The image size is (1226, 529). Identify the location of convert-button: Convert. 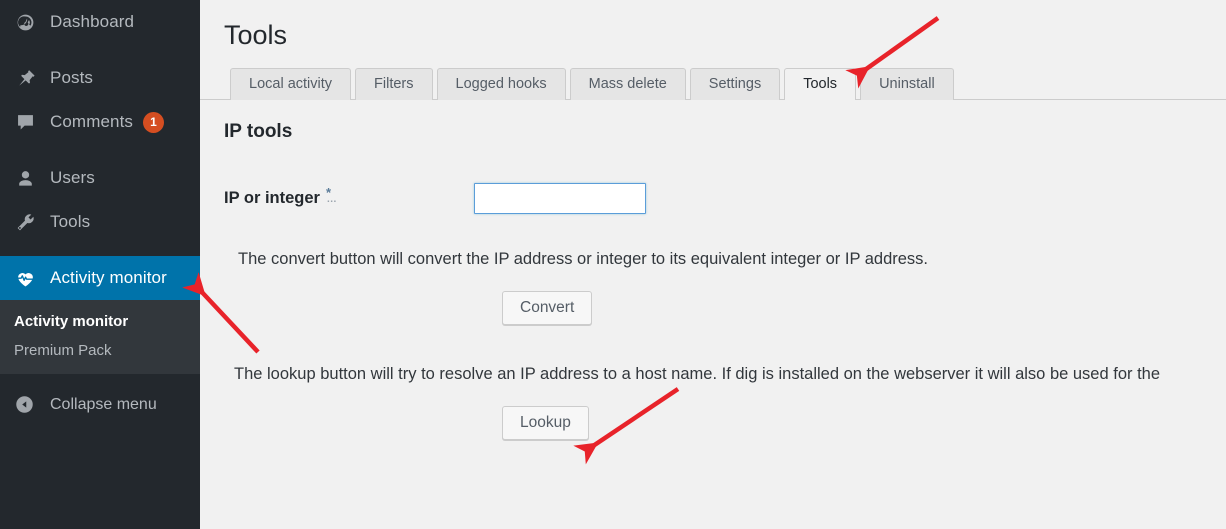
(547, 308).